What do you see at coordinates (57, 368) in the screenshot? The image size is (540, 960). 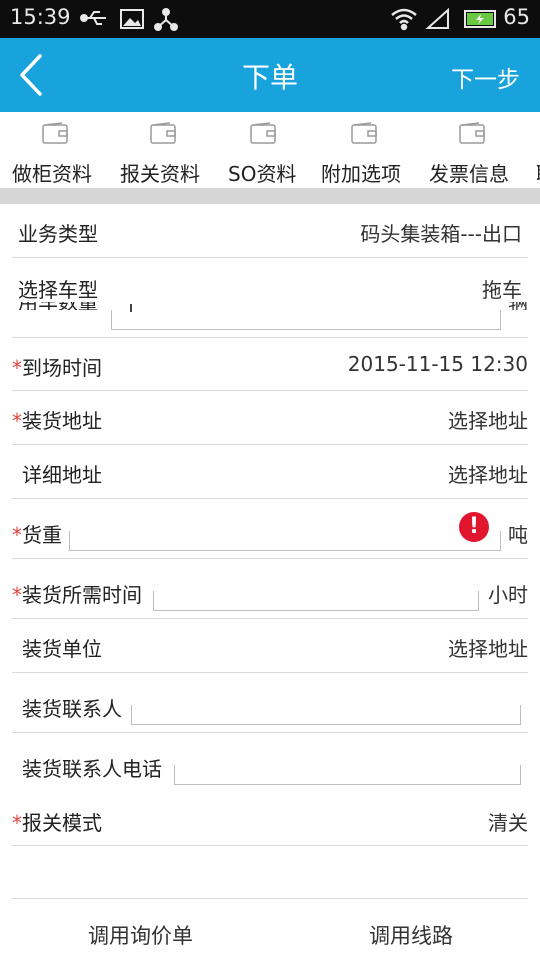 I see `arrival-time-label: *到场时间` at bounding box center [57, 368].